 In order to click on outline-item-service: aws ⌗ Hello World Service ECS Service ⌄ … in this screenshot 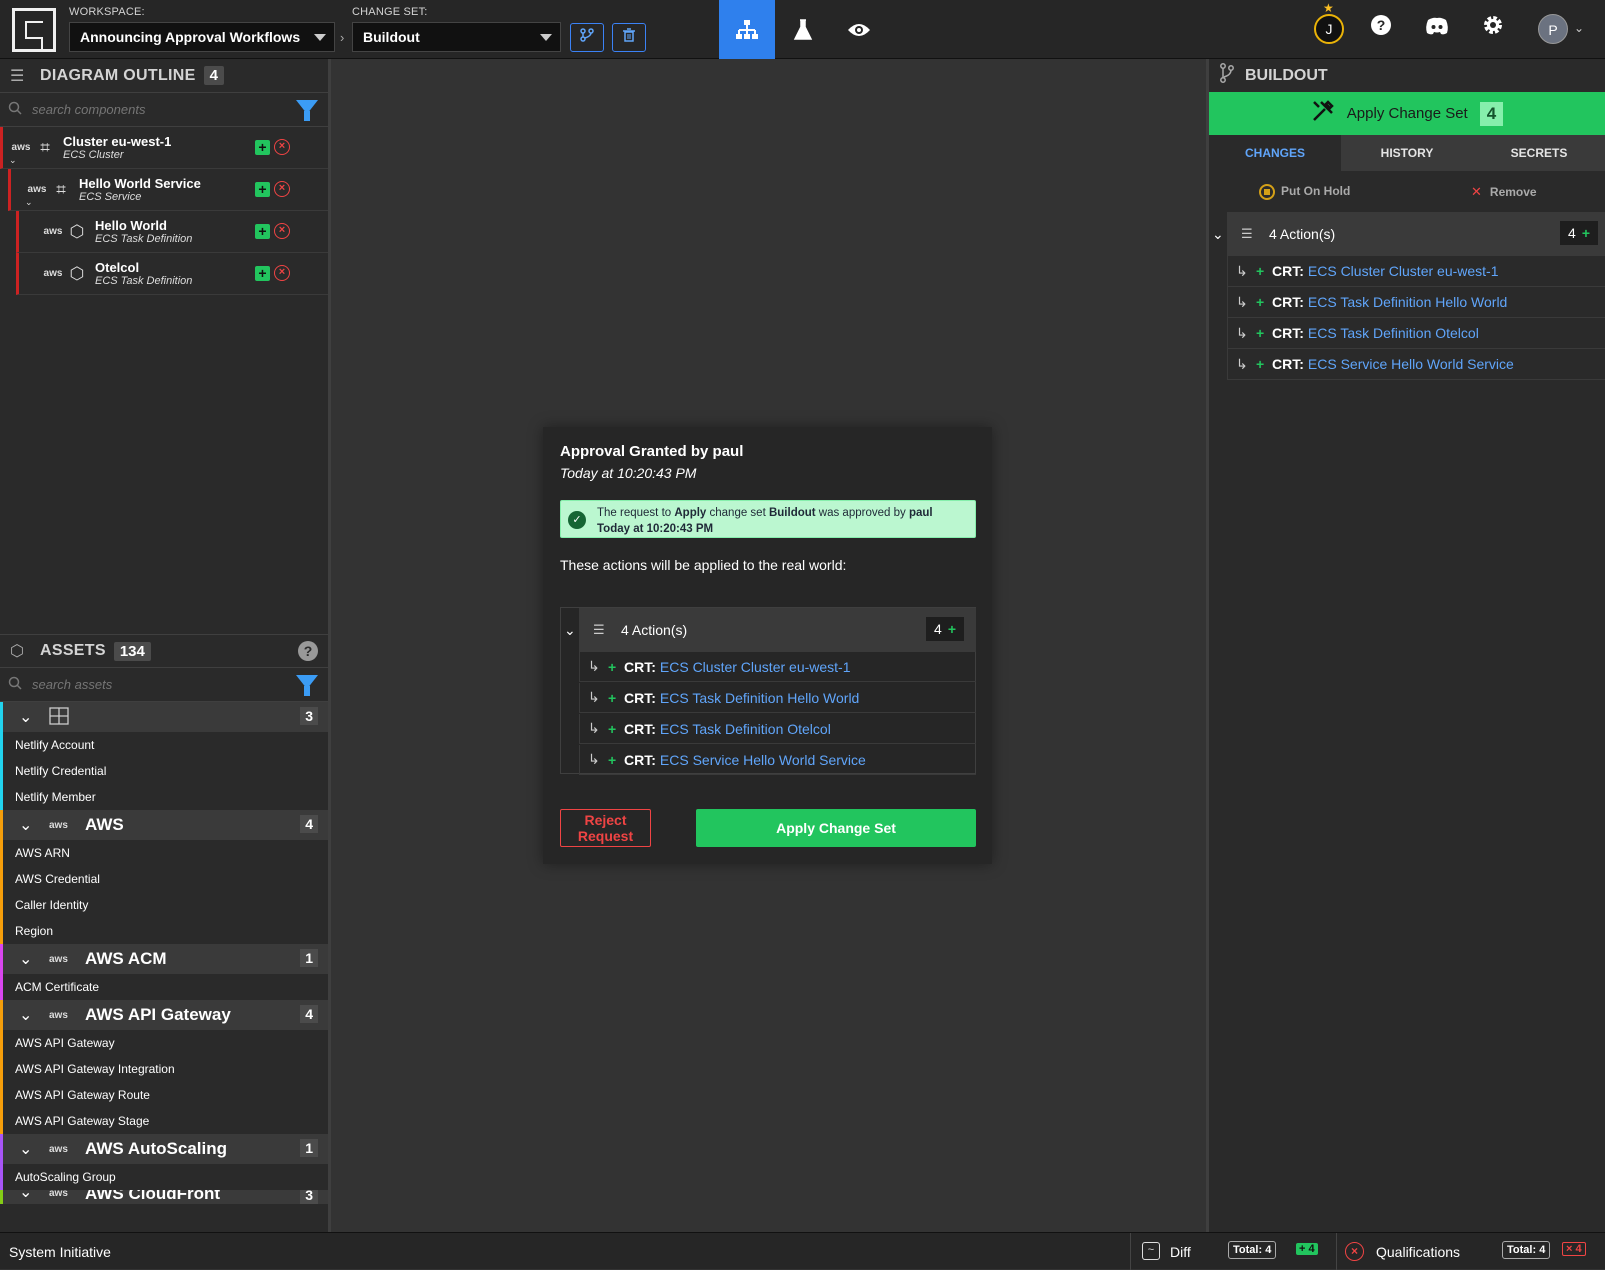, I will do `click(168, 190)`.